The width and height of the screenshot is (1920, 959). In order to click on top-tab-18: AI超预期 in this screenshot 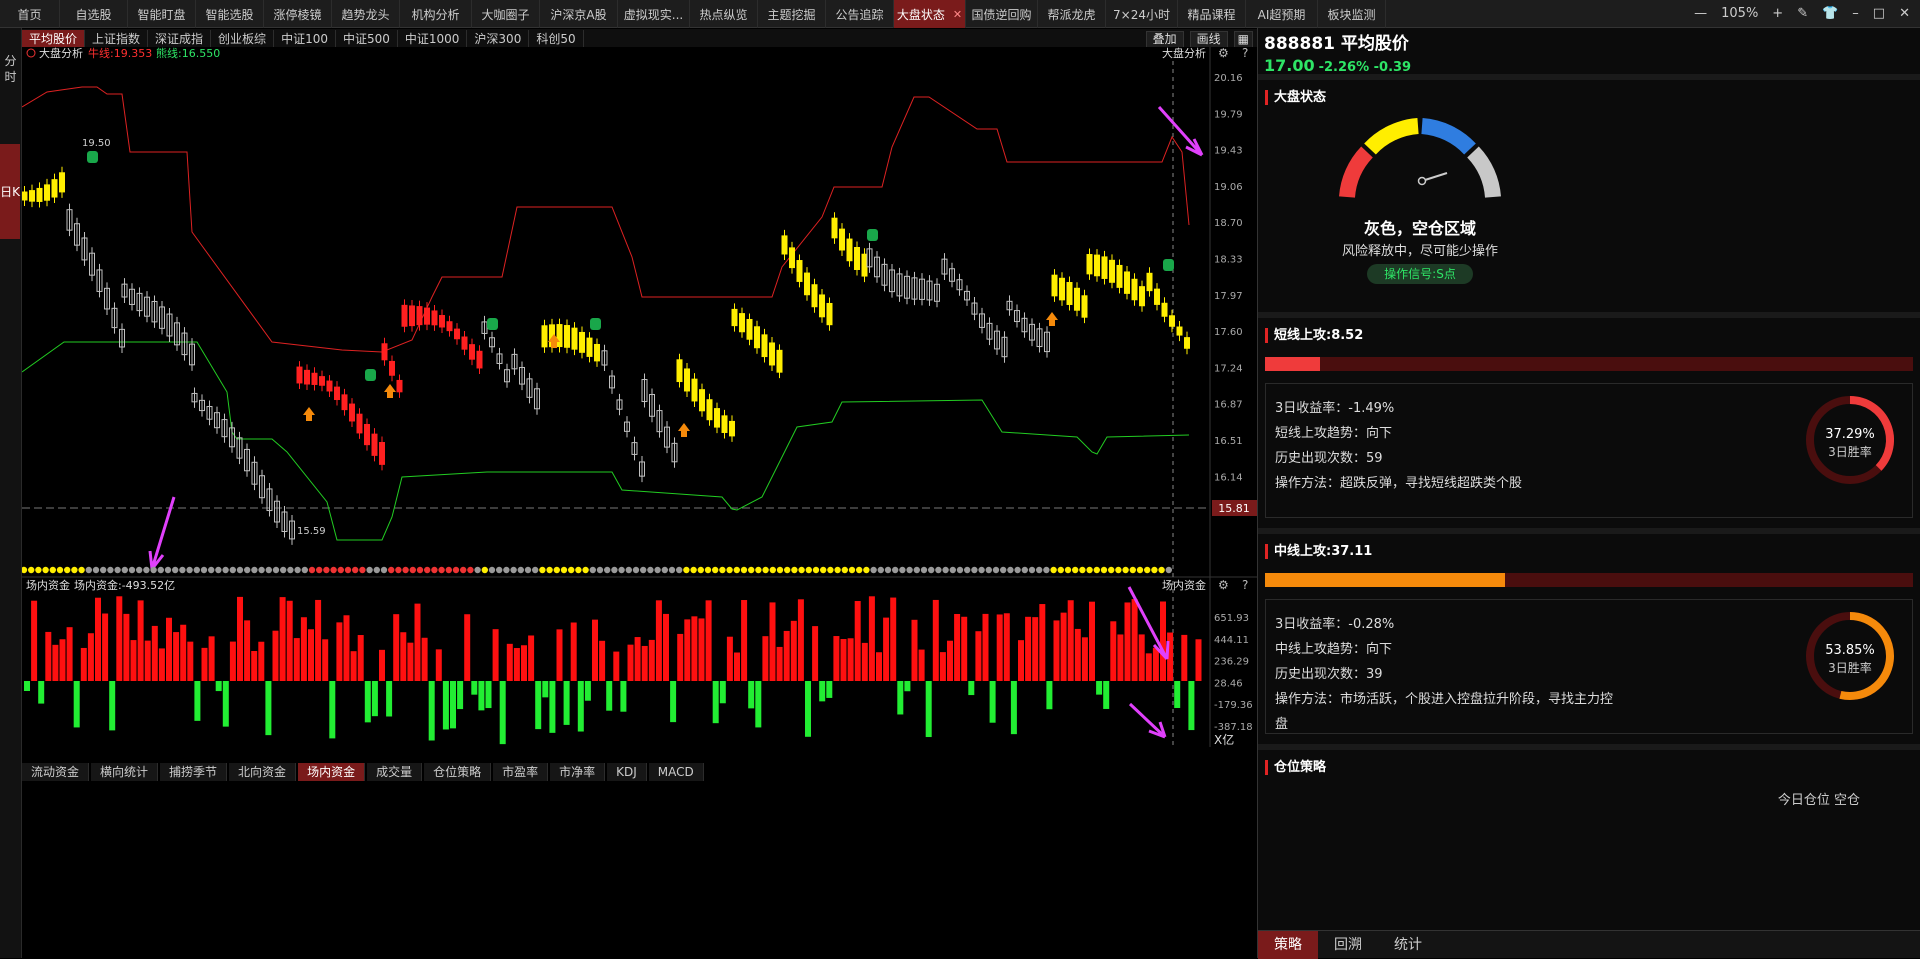, I will do `click(1282, 14)`.